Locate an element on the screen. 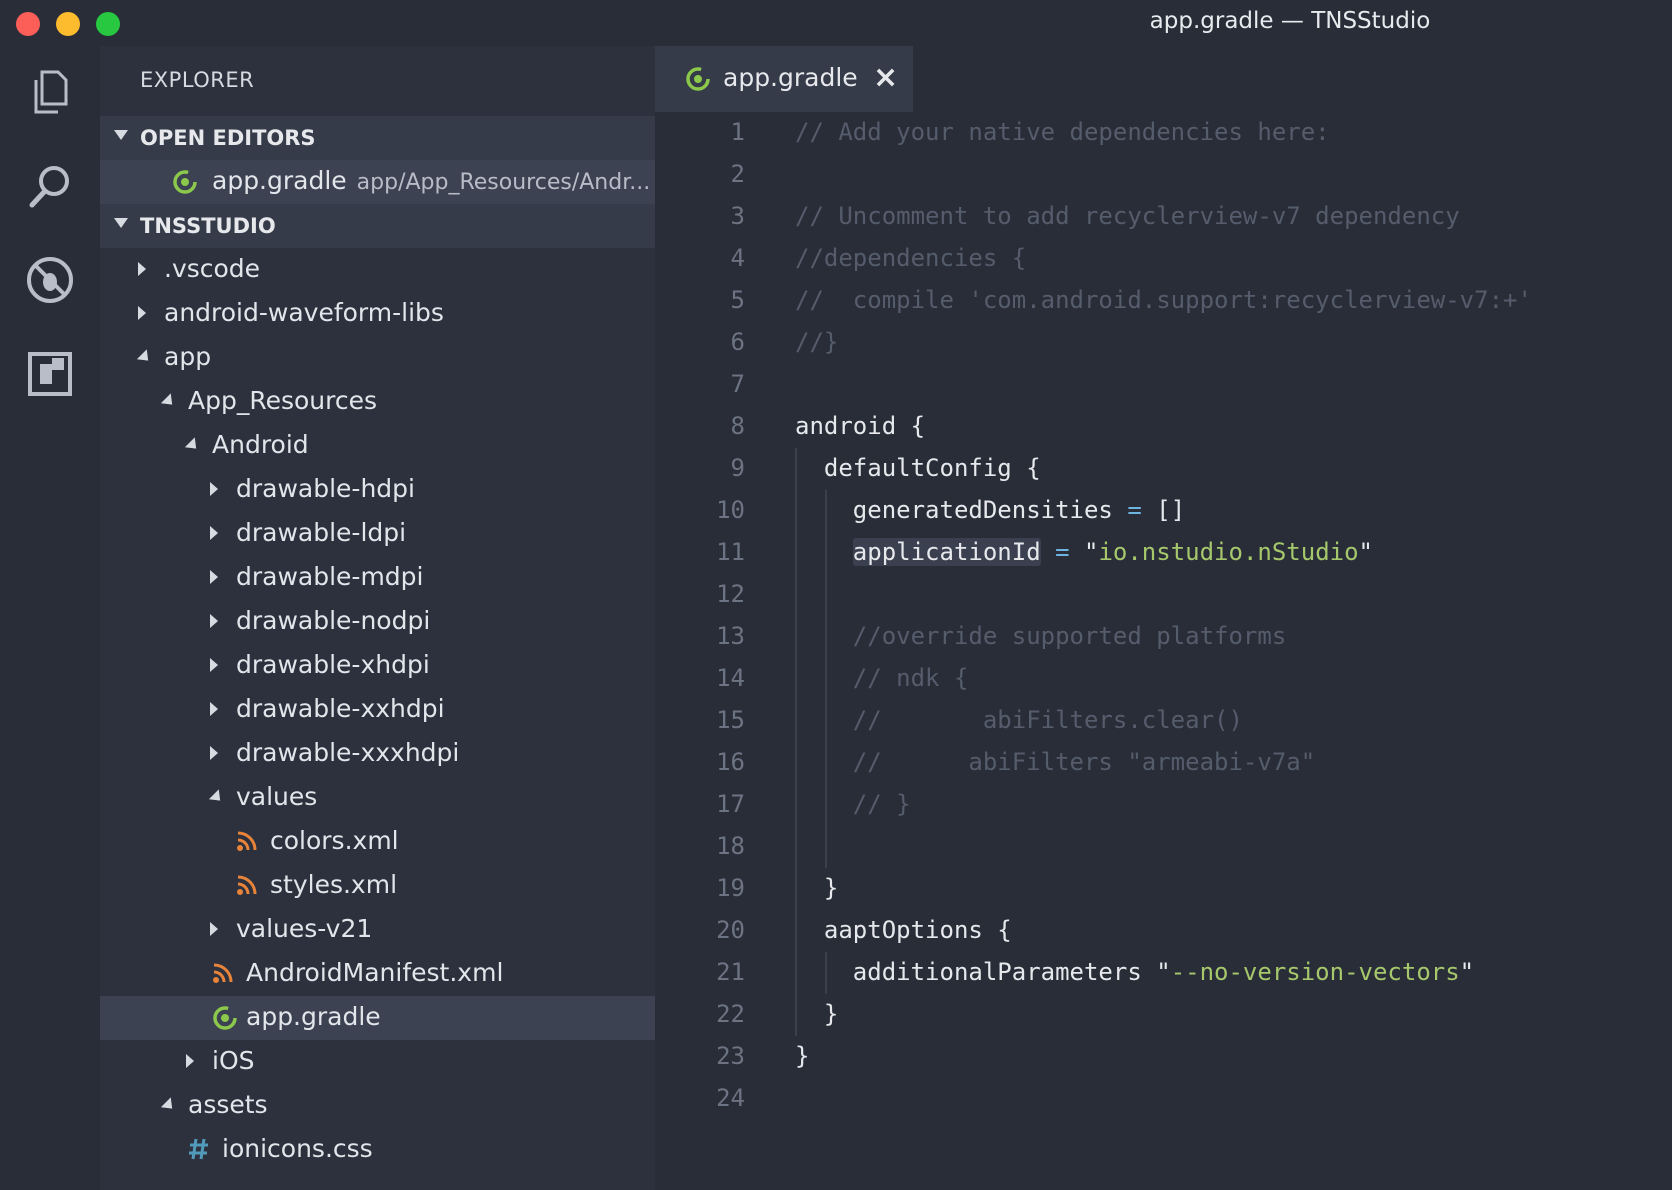 This screenshot has height=1190, width=1672. tree-item-label: drawable-xhdpi is located at coordinates (333, 664).